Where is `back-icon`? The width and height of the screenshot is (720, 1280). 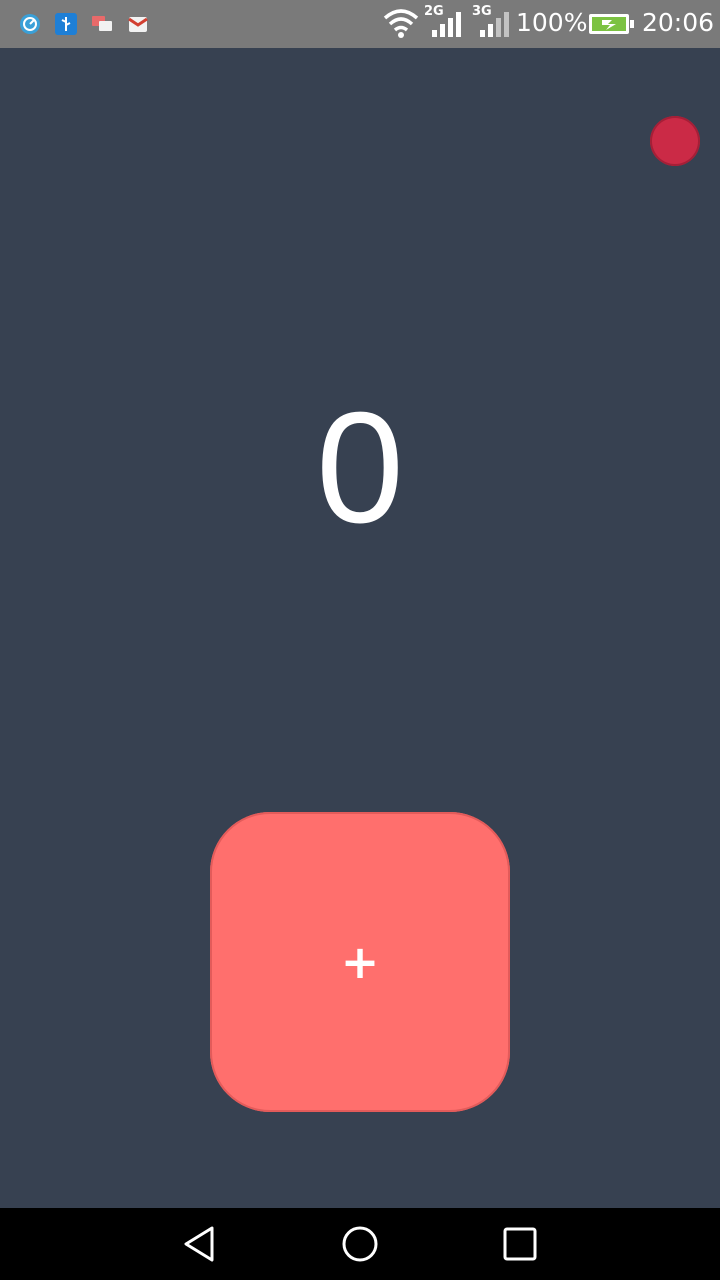
back-icon is located at coordinates (200, 1244).